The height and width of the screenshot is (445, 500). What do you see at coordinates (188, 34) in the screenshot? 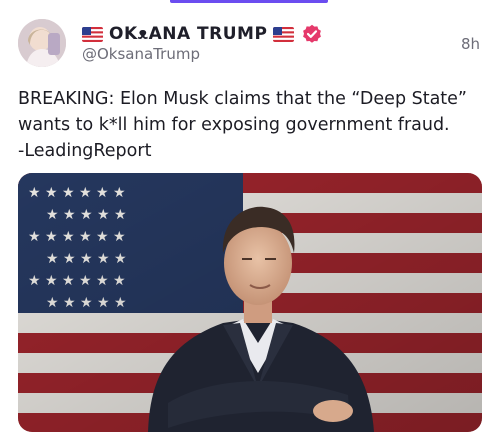
I see `author-display-name: OKᴥANA TRUMP` at bounding box center [188, 34].